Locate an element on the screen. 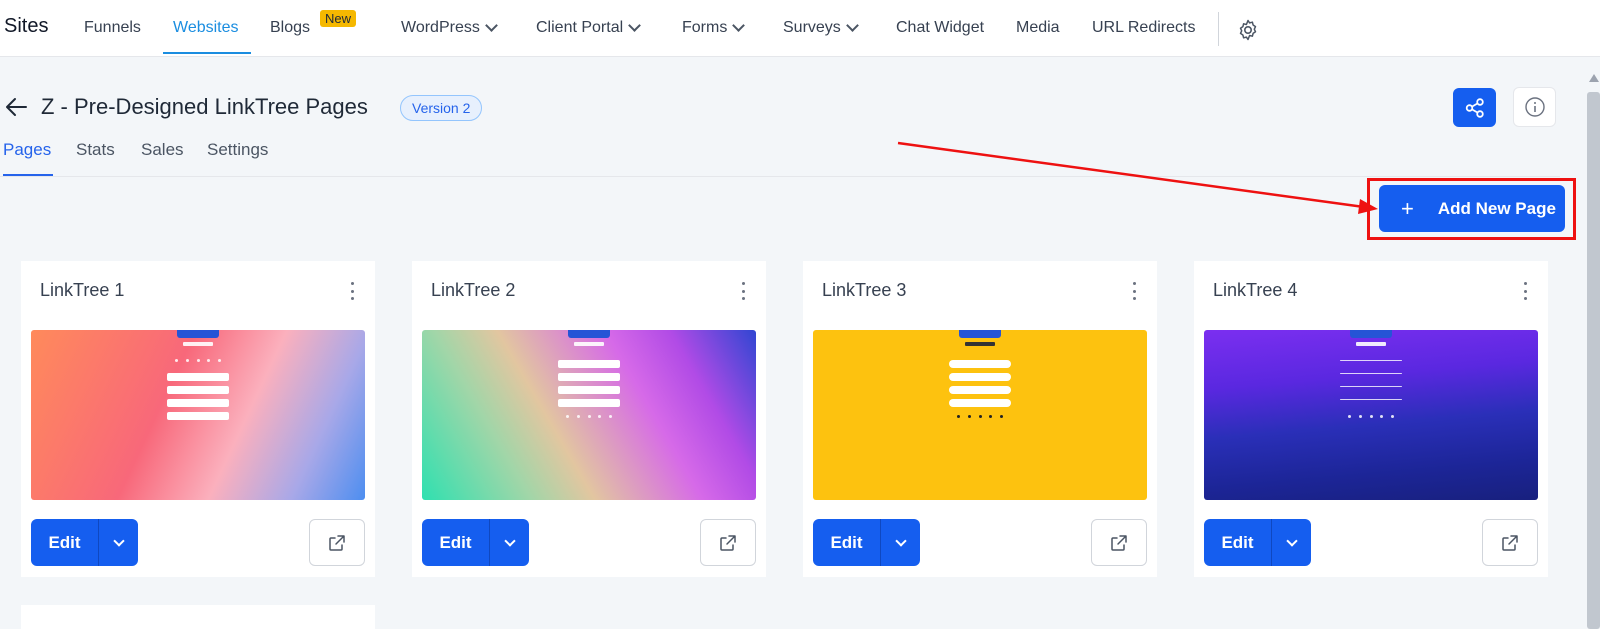  scrollbar-thumb is located at coordinates (1593, 360).